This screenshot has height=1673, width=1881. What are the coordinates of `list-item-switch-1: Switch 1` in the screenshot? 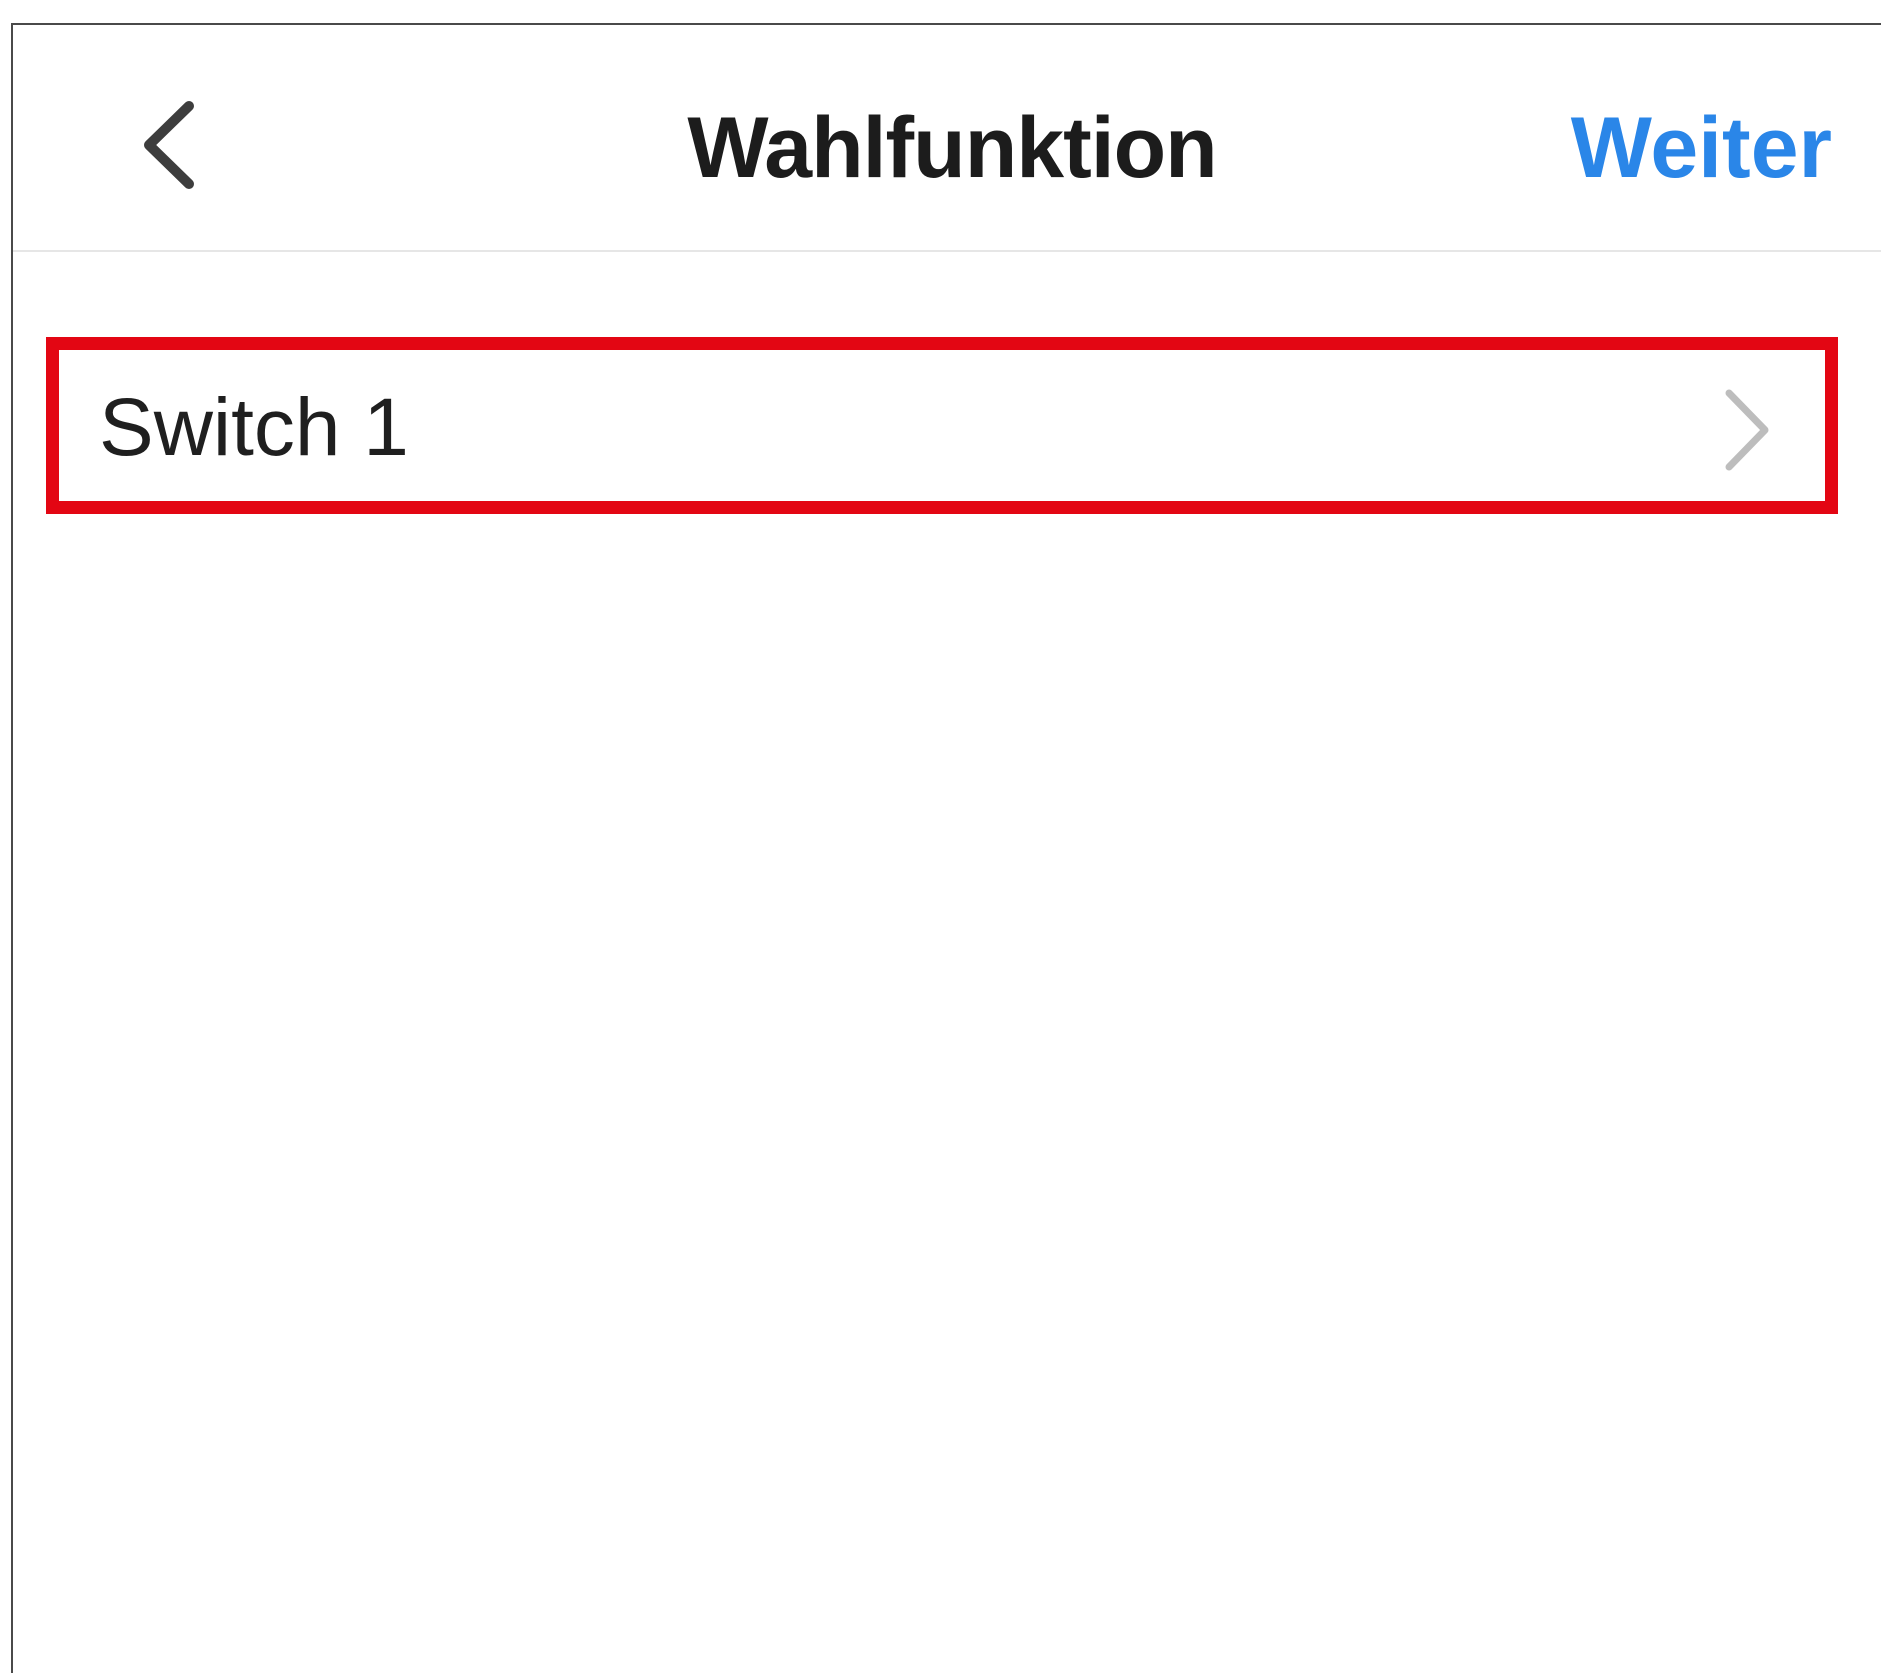 It's located at (942, 425).